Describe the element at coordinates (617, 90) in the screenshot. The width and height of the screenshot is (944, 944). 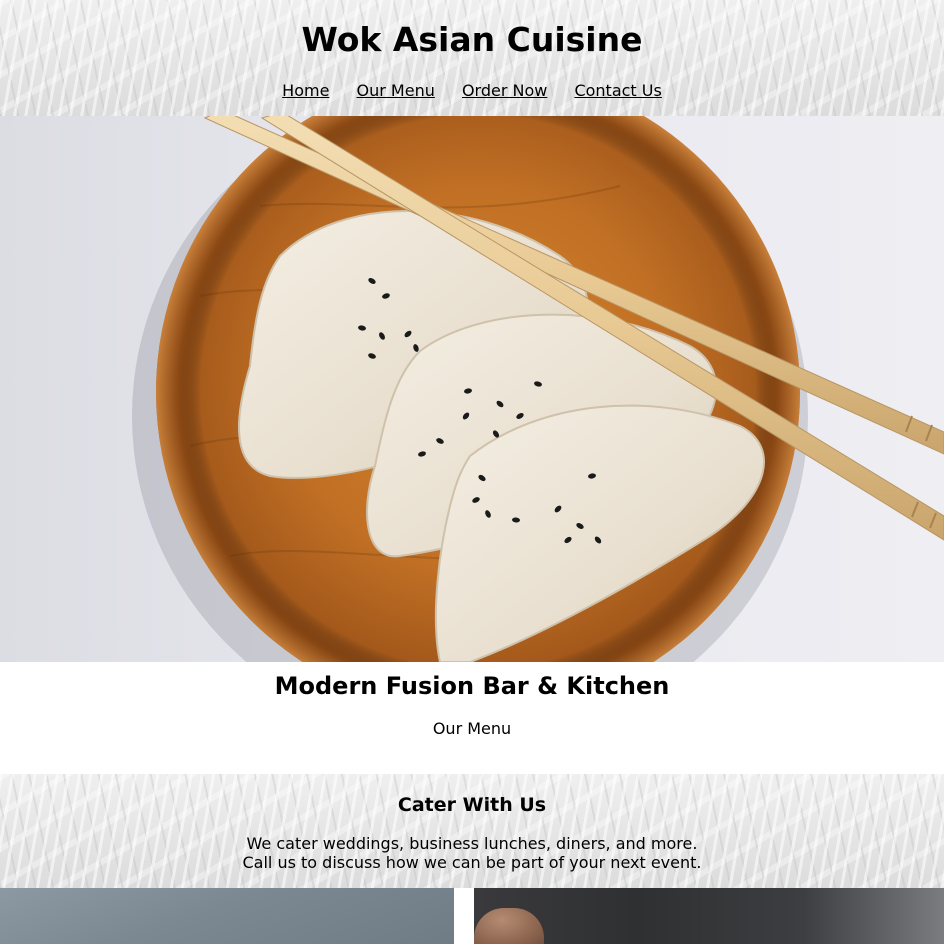
I see `nav-link-contact-us: Contact Us` at that location.